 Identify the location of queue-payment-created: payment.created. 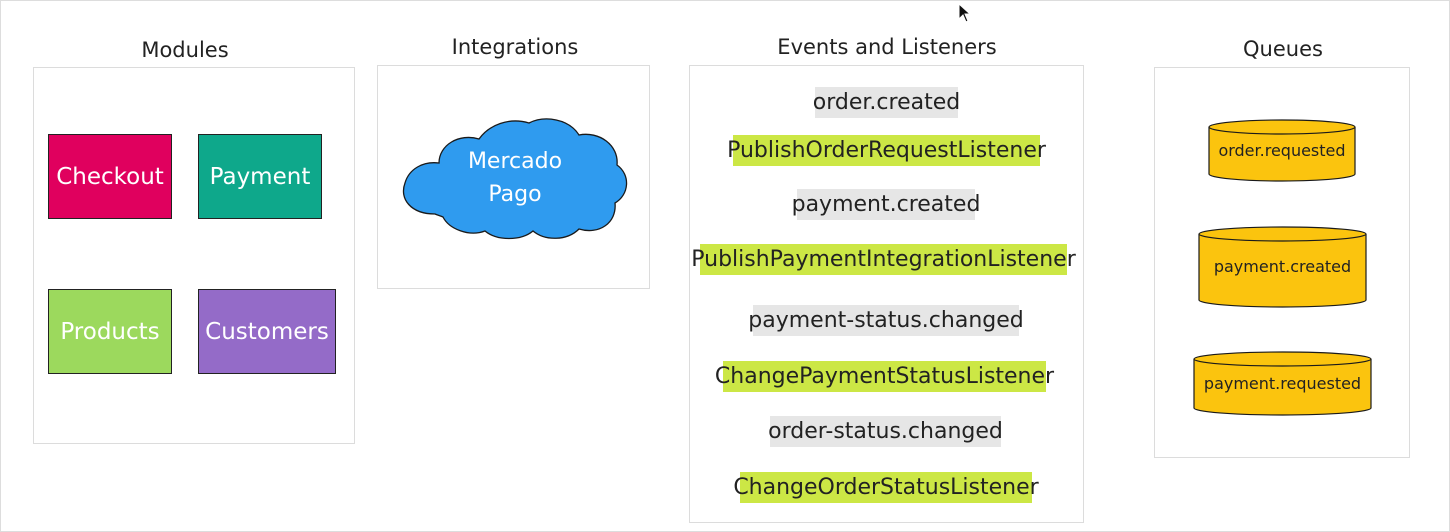
(1282, 267).